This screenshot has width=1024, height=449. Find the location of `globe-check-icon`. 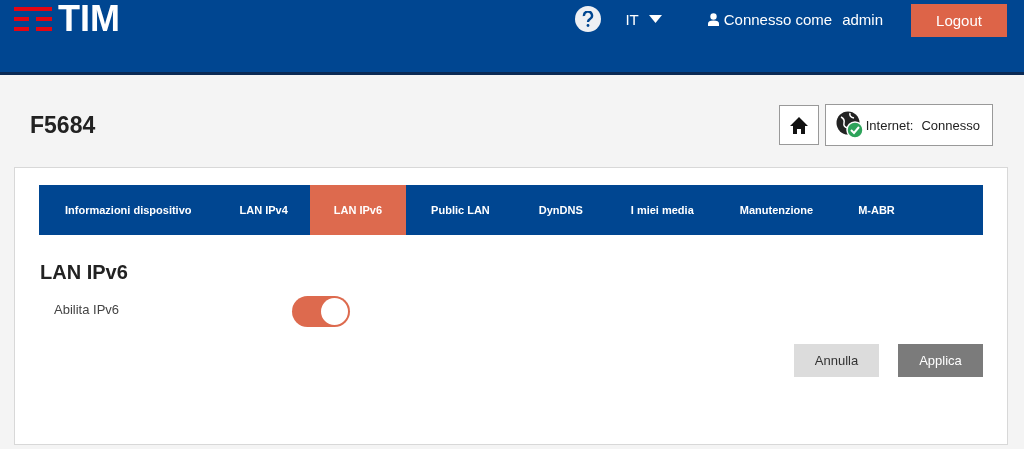

globe-check-icon is located at coordinates (849, 125).